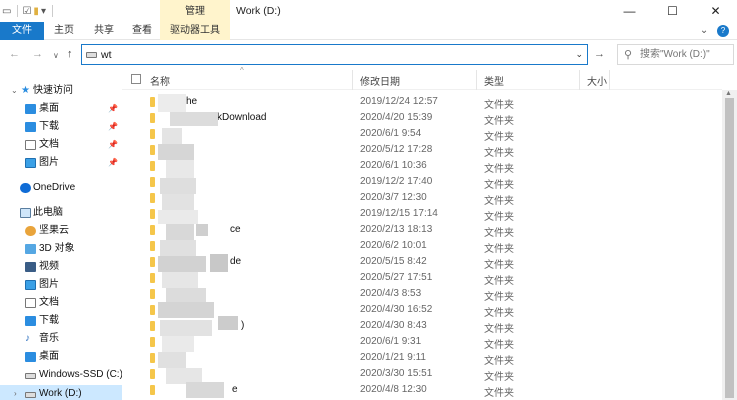  I want to click on help-icon: ?, so click(723, 31).